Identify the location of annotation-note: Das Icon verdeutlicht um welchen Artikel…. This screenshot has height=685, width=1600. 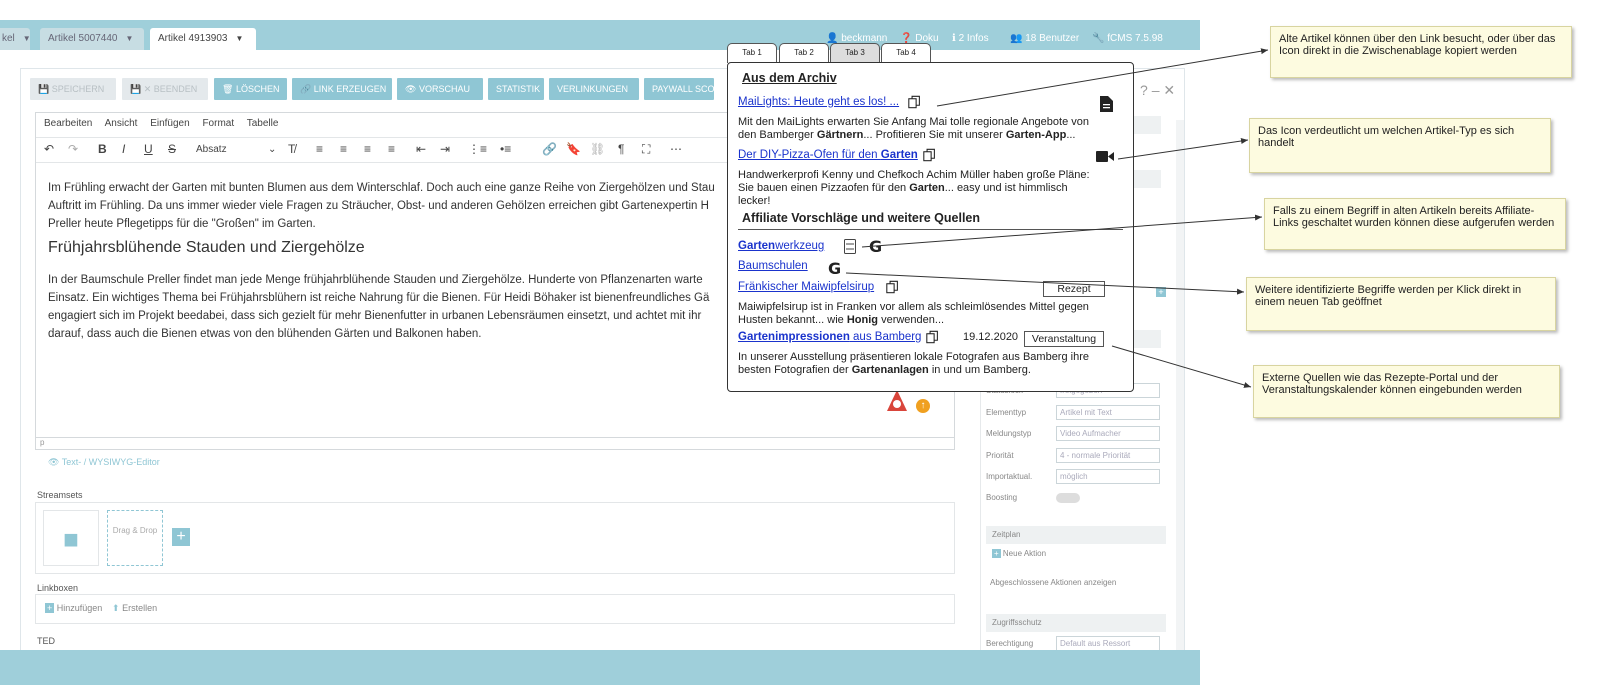
(1400, 145).